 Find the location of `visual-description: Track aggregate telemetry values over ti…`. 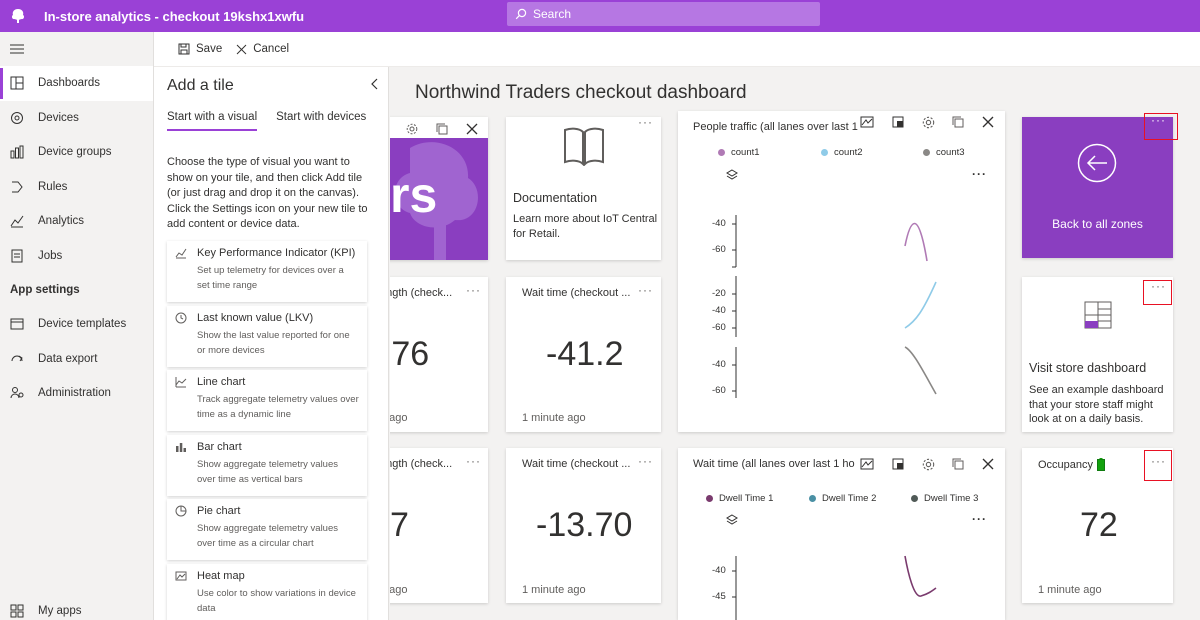

visual-description: Track aggregate telemetry values over ti… is located at coordinates (278, 407).